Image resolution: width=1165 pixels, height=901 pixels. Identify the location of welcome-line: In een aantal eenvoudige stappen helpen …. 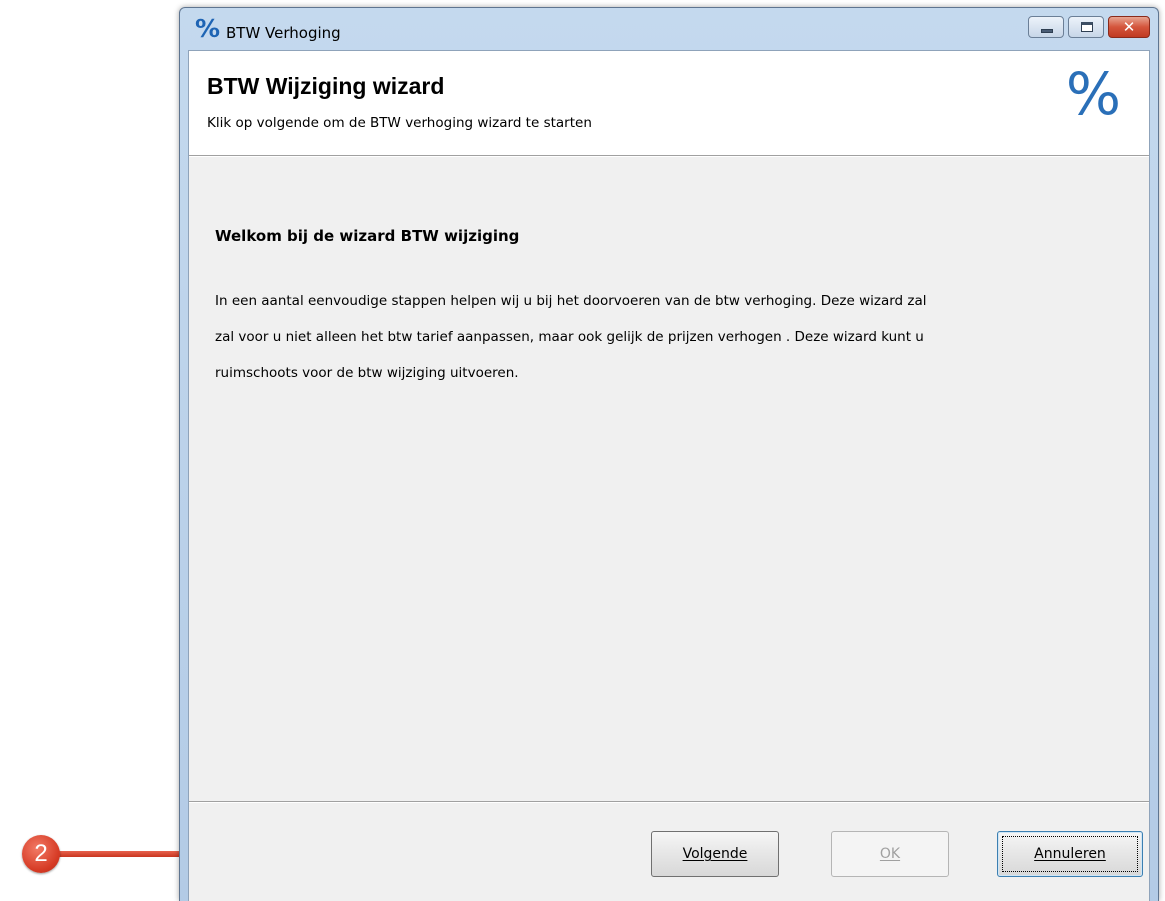
(571, 301).